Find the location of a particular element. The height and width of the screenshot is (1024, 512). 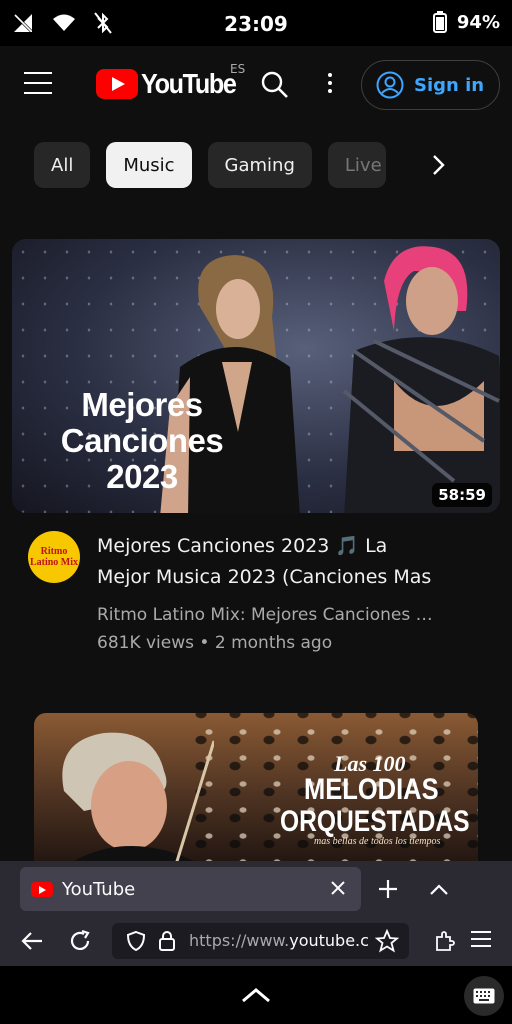

sign-in-button: Sign in is located at coordinates (430, 85).